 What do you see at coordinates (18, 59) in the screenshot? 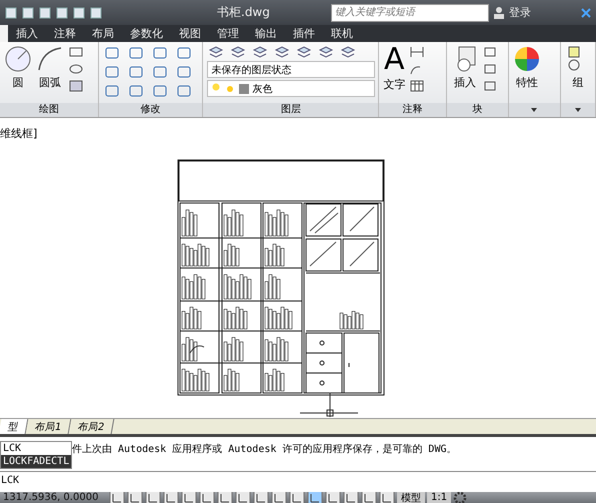
I see `circle-icon` at bounding box center [18, 59].